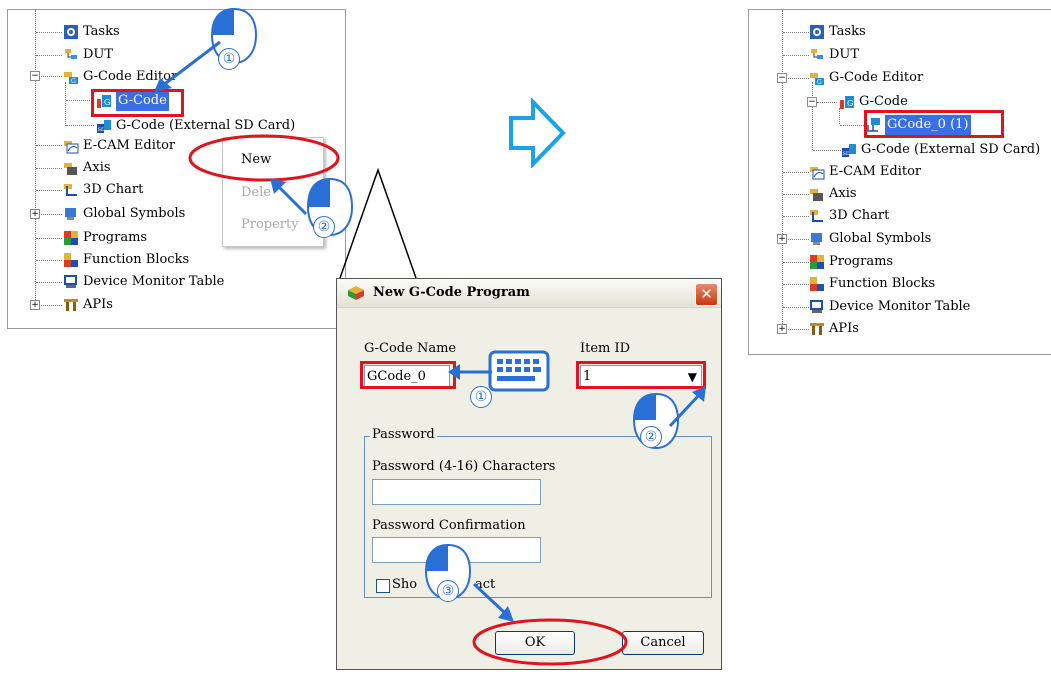 This screenshot has height=676, width=1051. I want to click on right-arrow-icon, so click(537, 133).